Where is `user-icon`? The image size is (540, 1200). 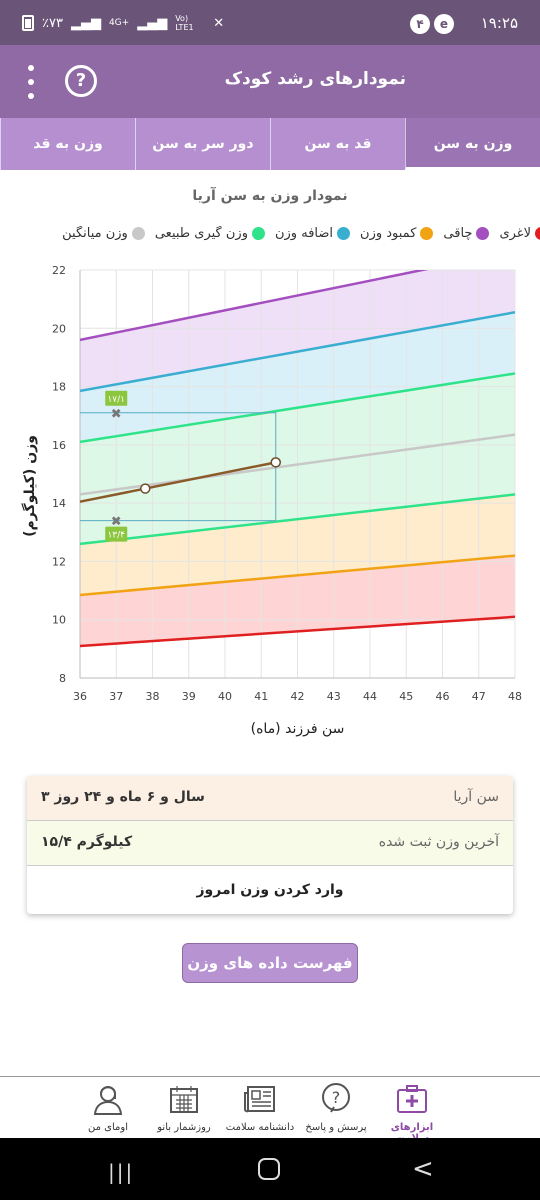 user-icon is located at coordinates (108, 1100).